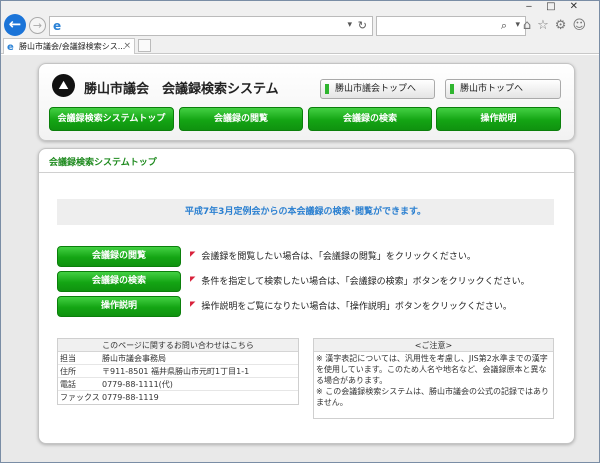  What do you see at coordinates (178, 358) in the screenshot?
I see `contact-row: 担当 勝山市議会事務局` at bounding box center [178, 358].